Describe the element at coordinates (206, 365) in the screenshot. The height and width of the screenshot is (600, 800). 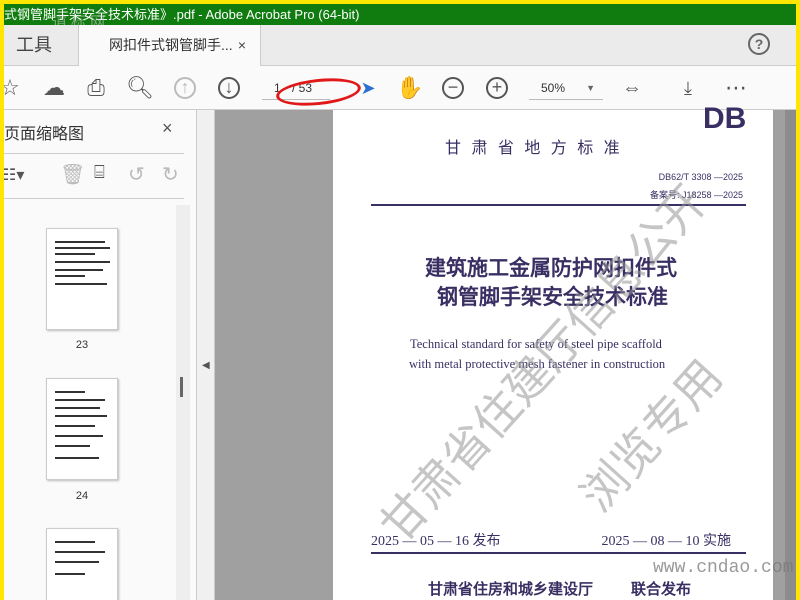
I see `chevron-left-icon: ◀` at that location.